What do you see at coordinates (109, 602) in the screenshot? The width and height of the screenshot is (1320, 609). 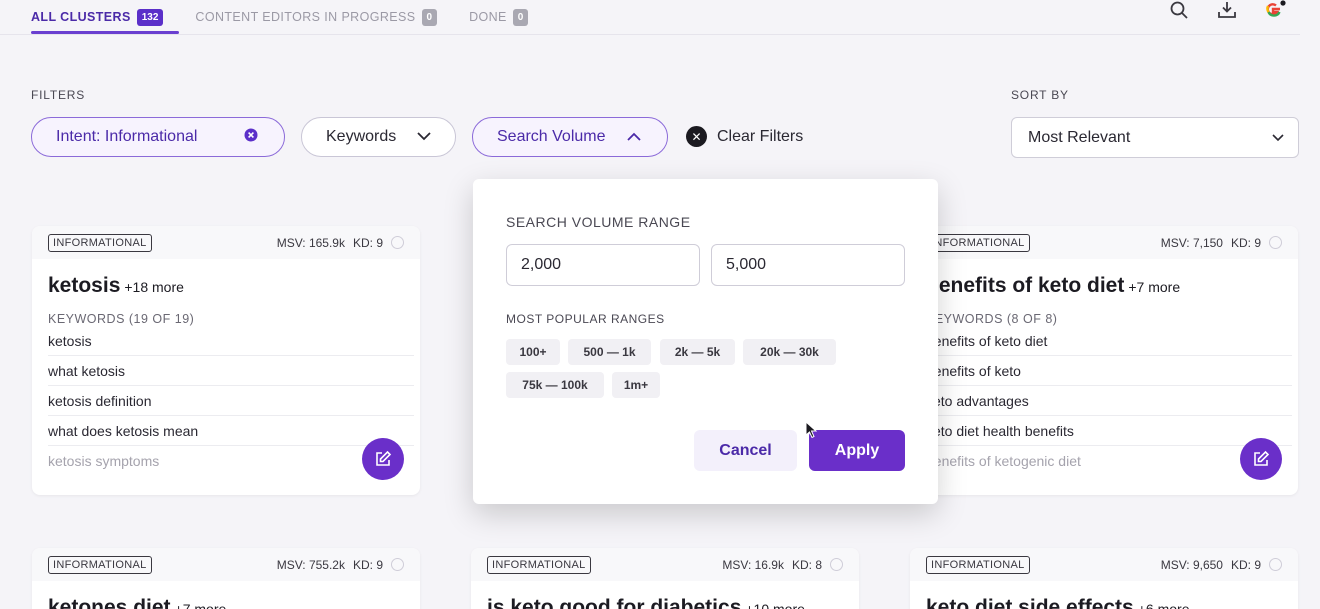 I see `card-title-text: ketones diet` at bounding box center [109, 602].